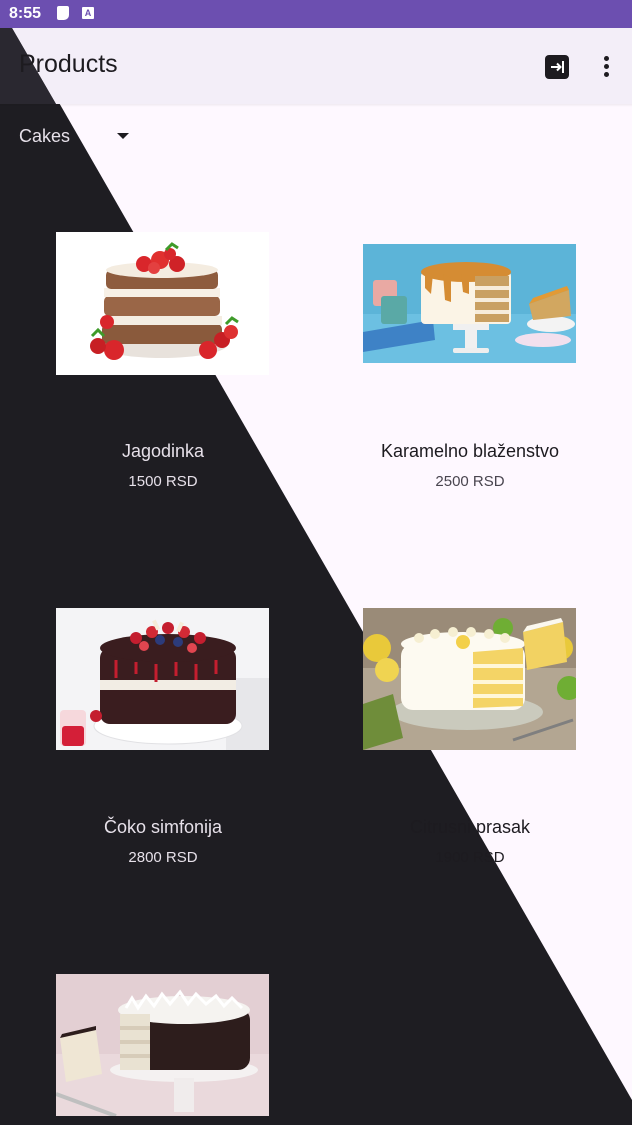 The image size is (632, 1125). Describe the element at coordinates (163, 827) in the screenshot. I see `product-name: Čoko simfonija` at that location.